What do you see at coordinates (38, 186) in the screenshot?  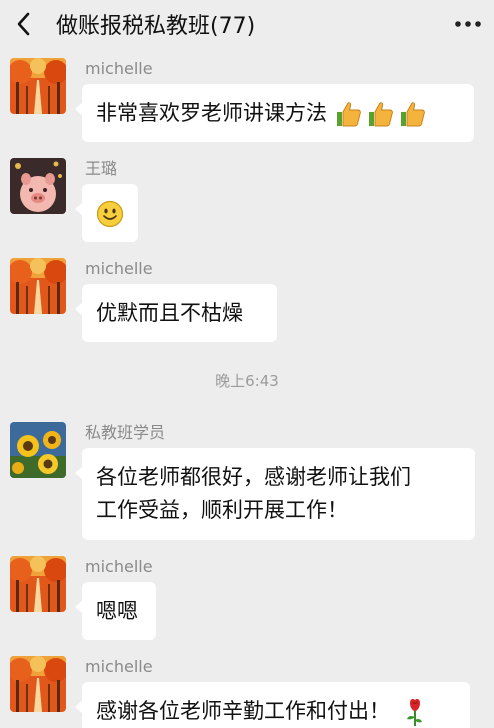 I see `pig-avatar` at bounding box center [38, 186].